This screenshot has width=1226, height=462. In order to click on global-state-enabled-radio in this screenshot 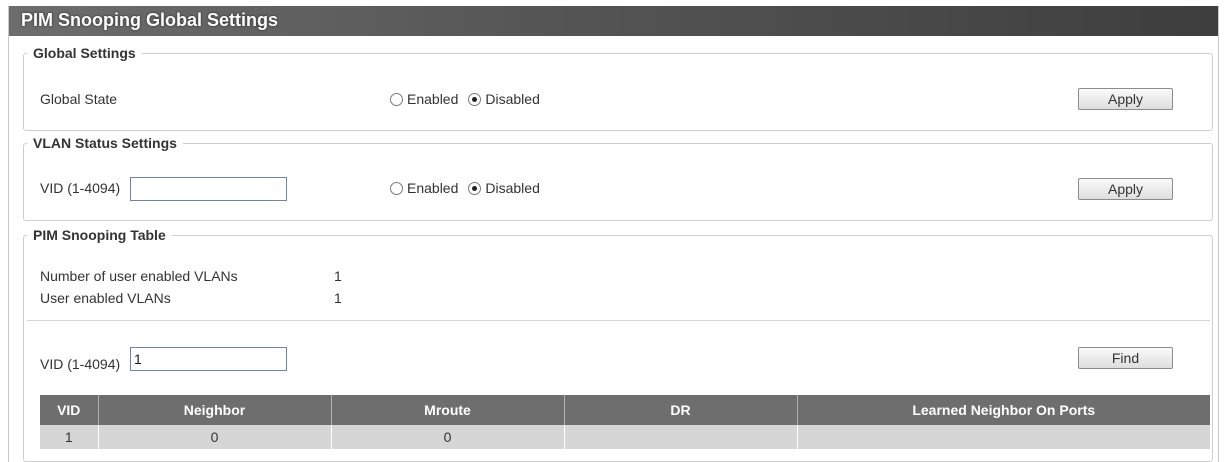, I will do `click(396, 99)`.